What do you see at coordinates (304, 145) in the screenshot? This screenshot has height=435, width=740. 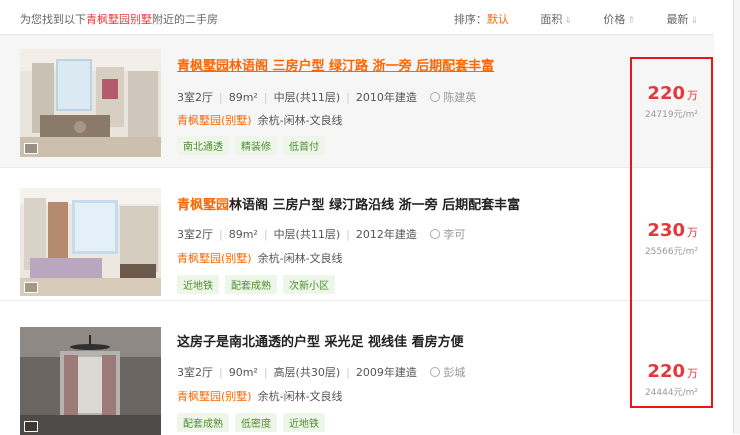 I see `tag: 低首付` at bounding box center [304, 145].